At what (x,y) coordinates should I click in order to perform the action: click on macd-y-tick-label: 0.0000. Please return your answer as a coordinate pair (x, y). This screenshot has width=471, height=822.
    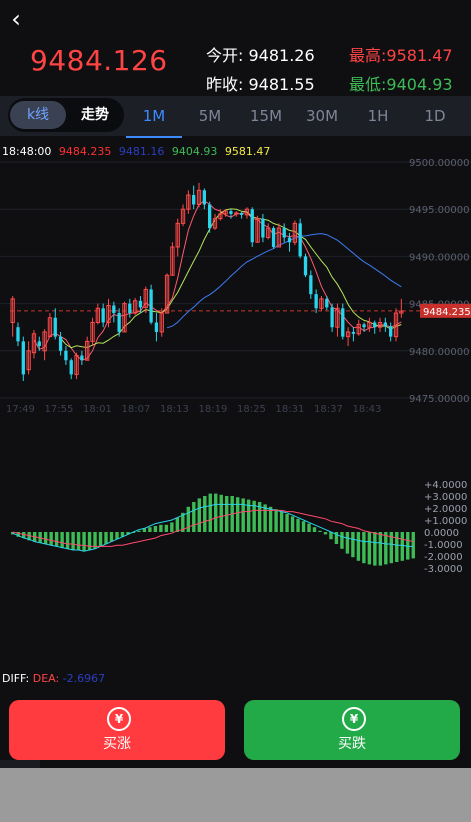
    Looking at the image, I should click on (441, 533).